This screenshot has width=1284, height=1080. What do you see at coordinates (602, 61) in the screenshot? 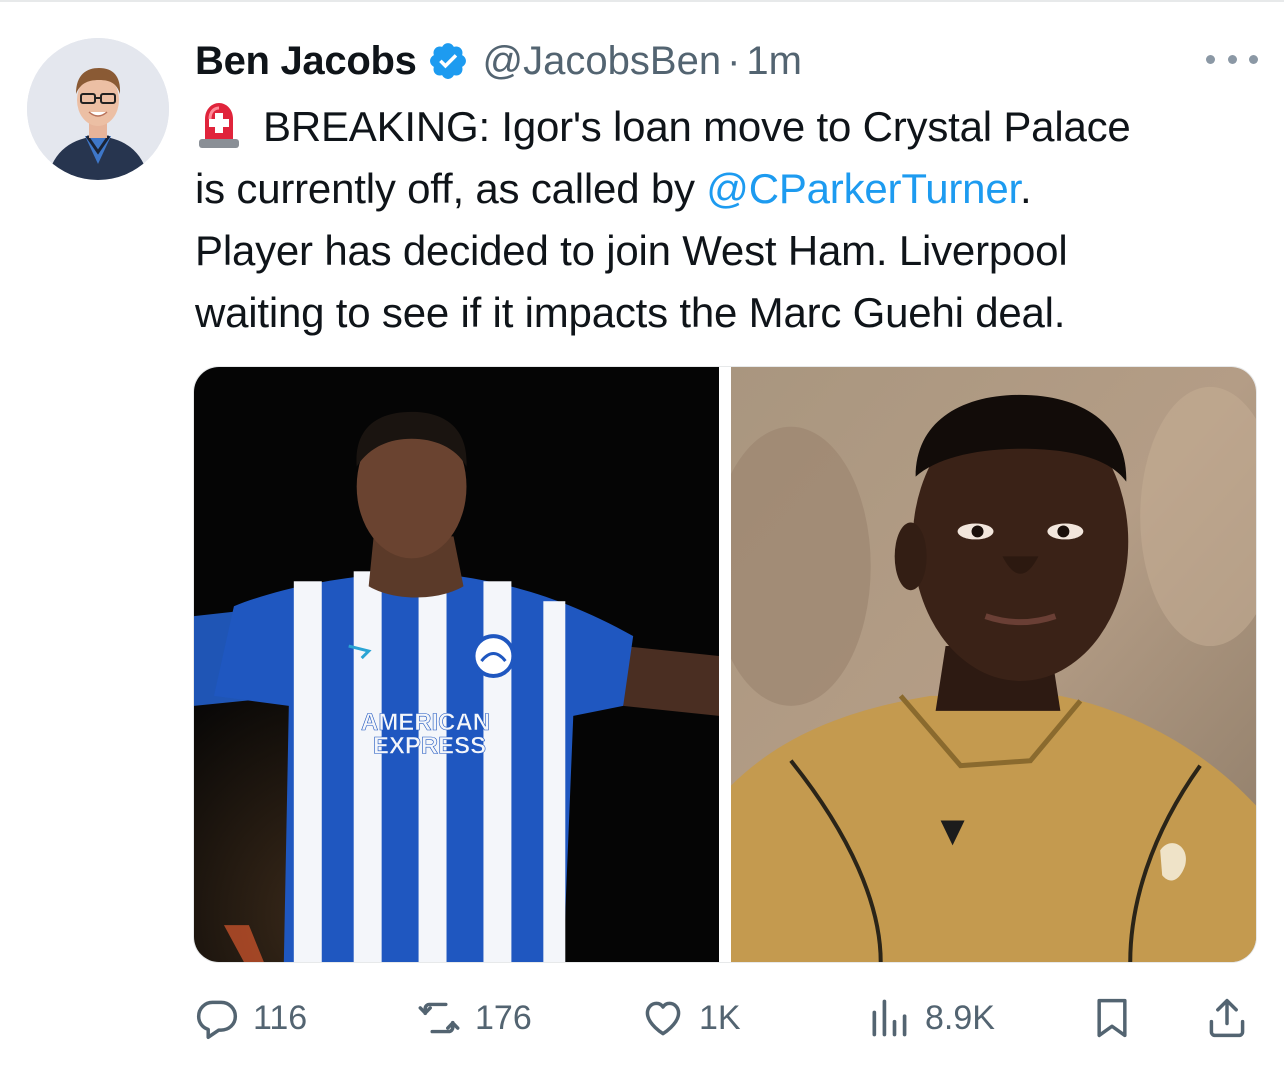
I see `author-handle: @JacobsBen` at bounding box center [602, 61].